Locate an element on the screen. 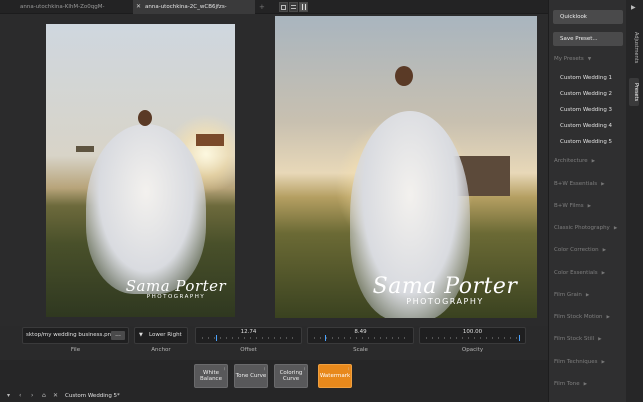 The image size is (643, 402). opacity-slider: 100.00 is located at coordinates (472, 335).